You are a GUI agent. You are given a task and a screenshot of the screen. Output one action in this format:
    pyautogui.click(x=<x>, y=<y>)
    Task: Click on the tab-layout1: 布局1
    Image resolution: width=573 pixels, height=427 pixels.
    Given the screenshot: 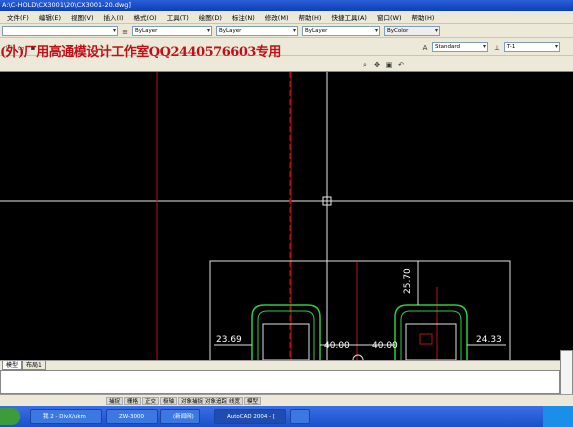 What is the action you would take?
    pyautogui.click(x=34, y=365)
    